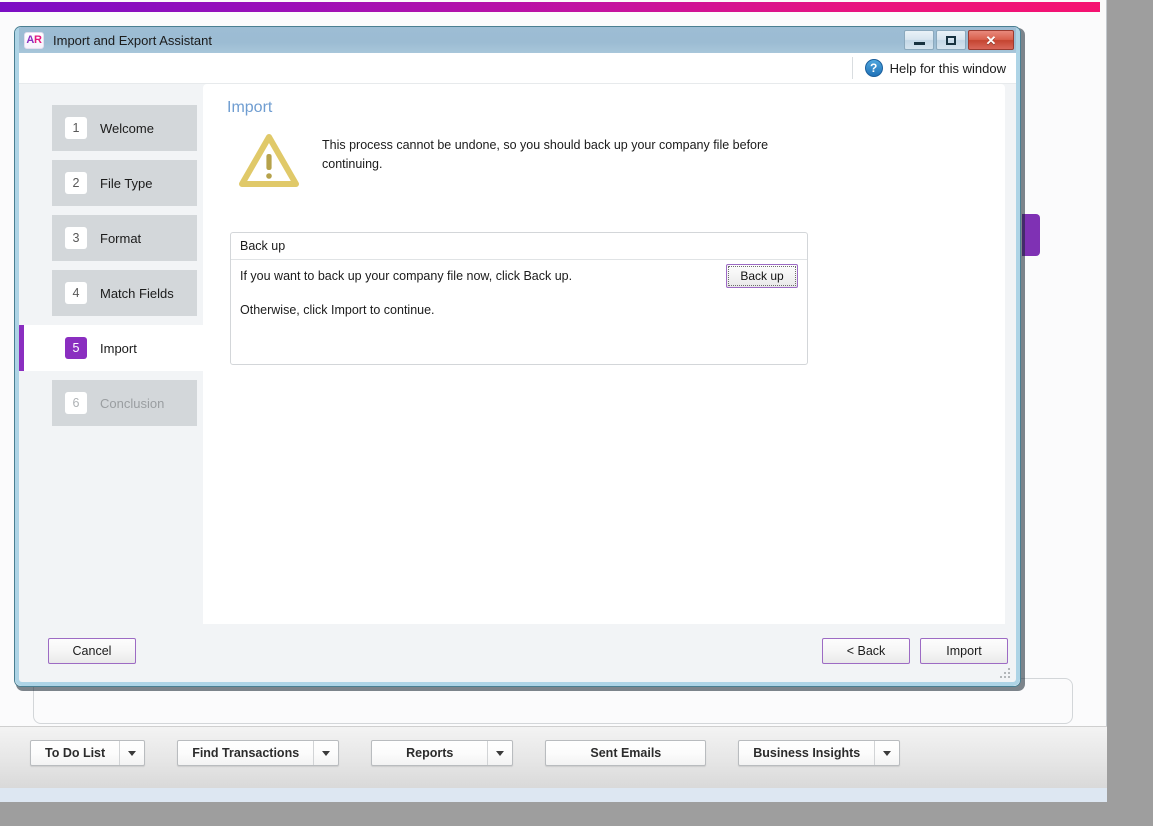  I want to click on step-label: Conclusion, so click(132, 403).